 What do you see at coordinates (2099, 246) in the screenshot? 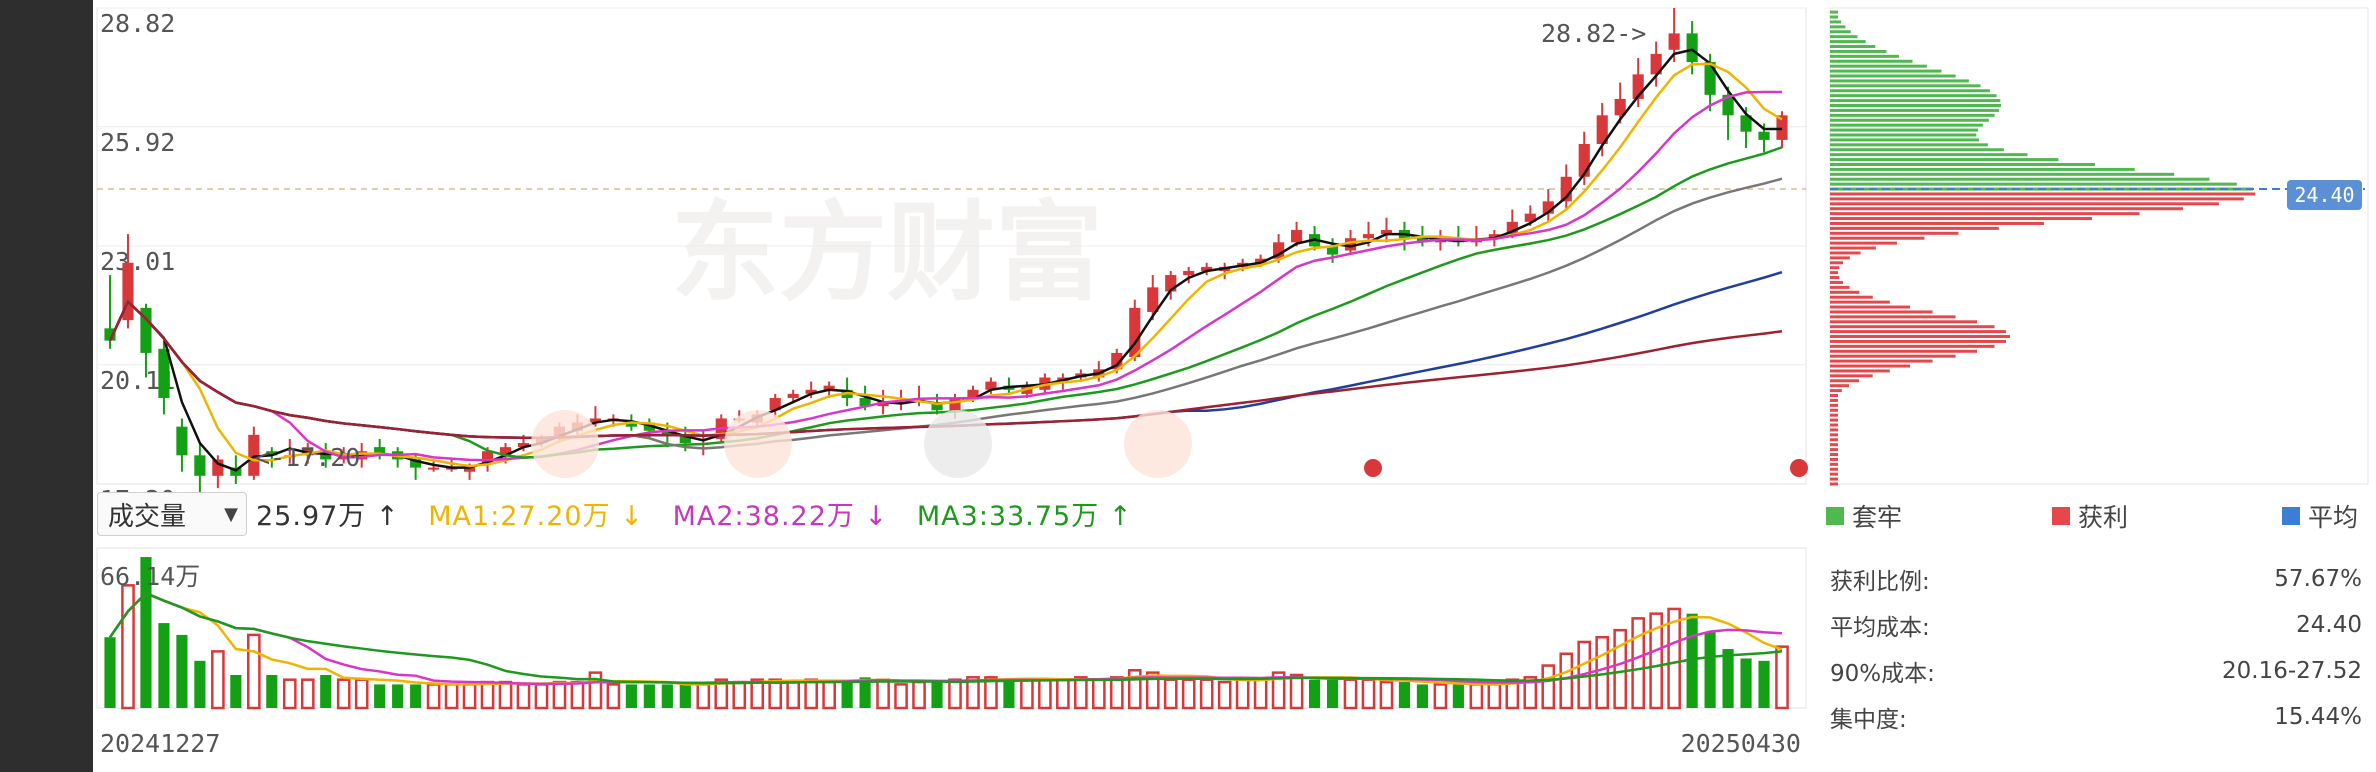
I see `chip-distribution-bars` at bounding box center [2099, 246].